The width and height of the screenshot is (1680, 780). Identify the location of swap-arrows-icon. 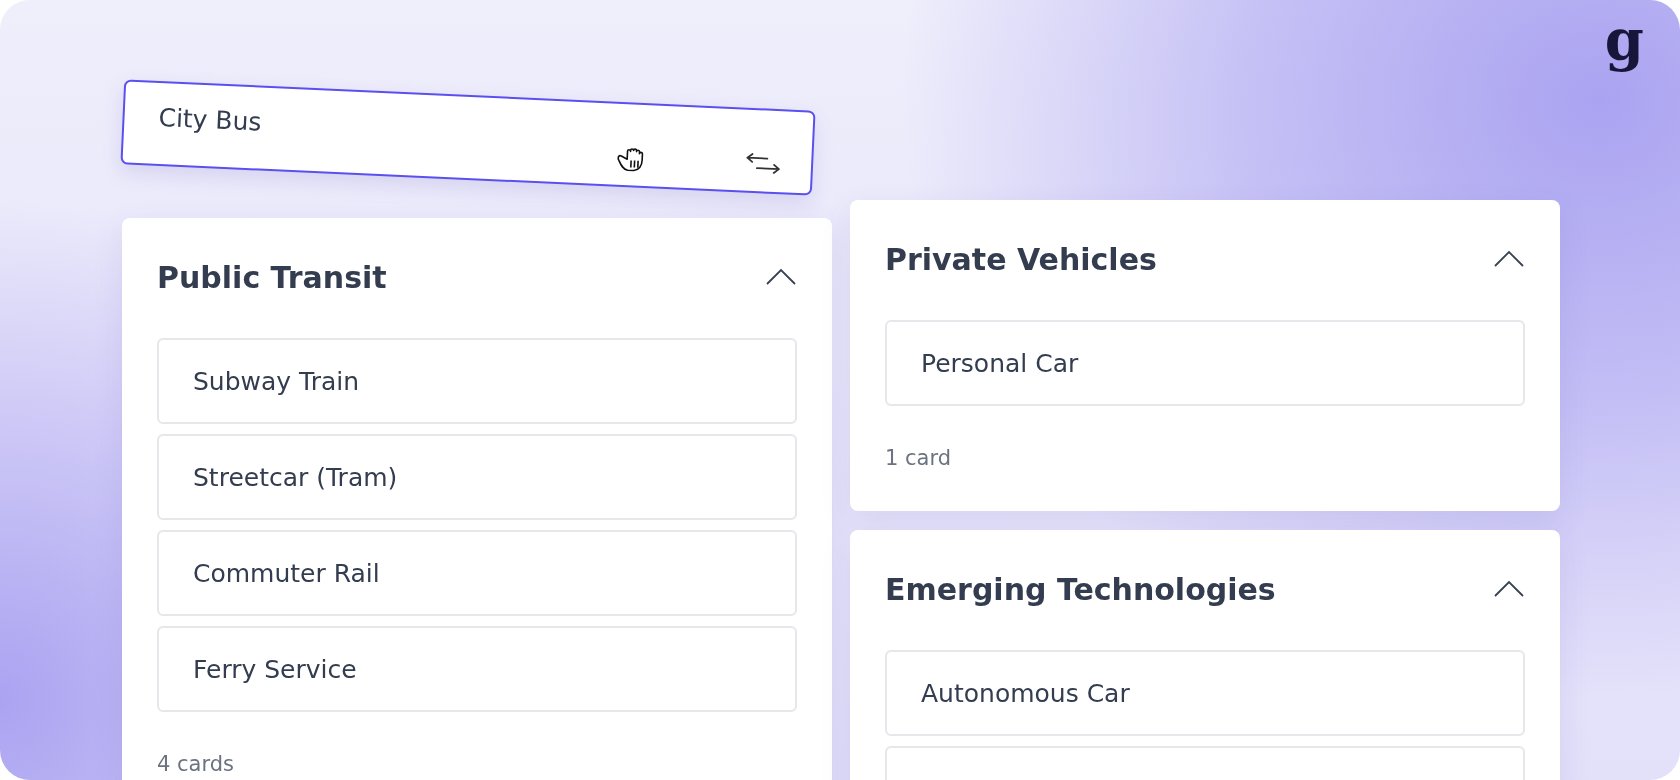
(763, 163).